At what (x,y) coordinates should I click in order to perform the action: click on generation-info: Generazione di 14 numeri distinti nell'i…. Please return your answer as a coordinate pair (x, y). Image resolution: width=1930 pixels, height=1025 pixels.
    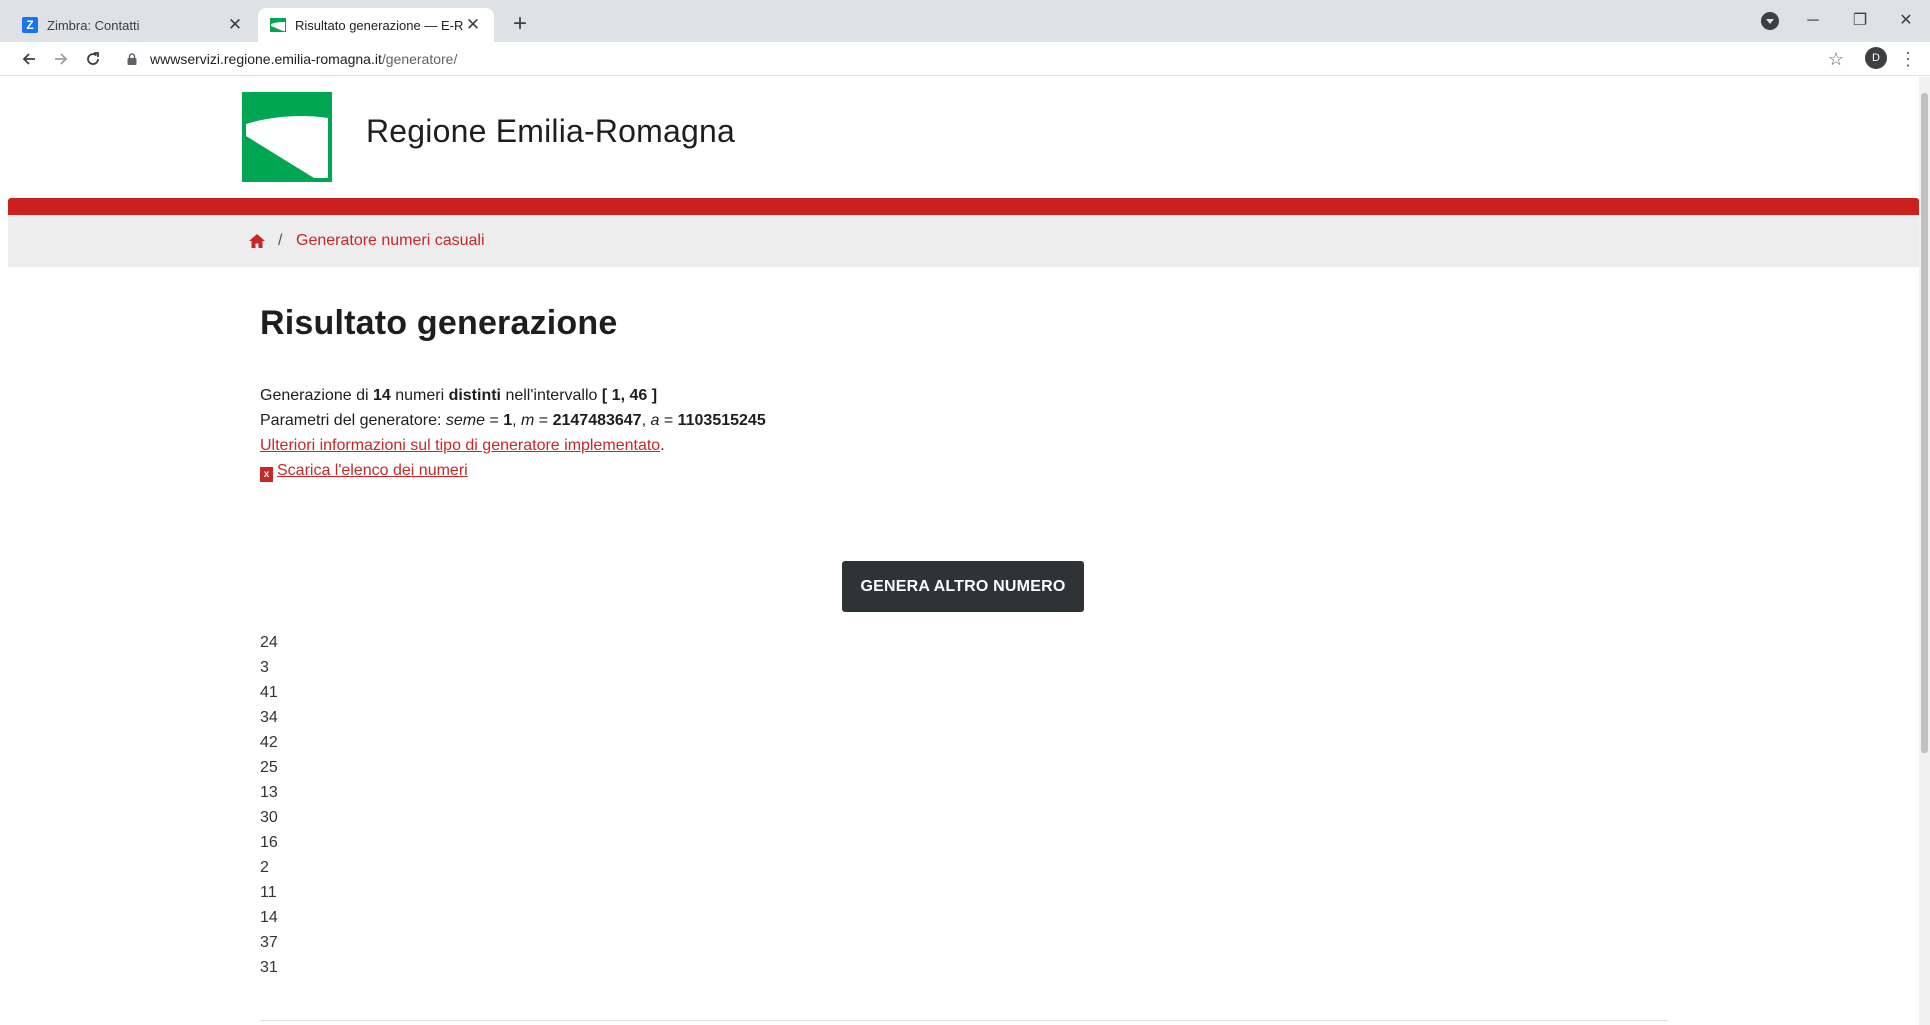
    Looking at the image, I should click on (513, 433).